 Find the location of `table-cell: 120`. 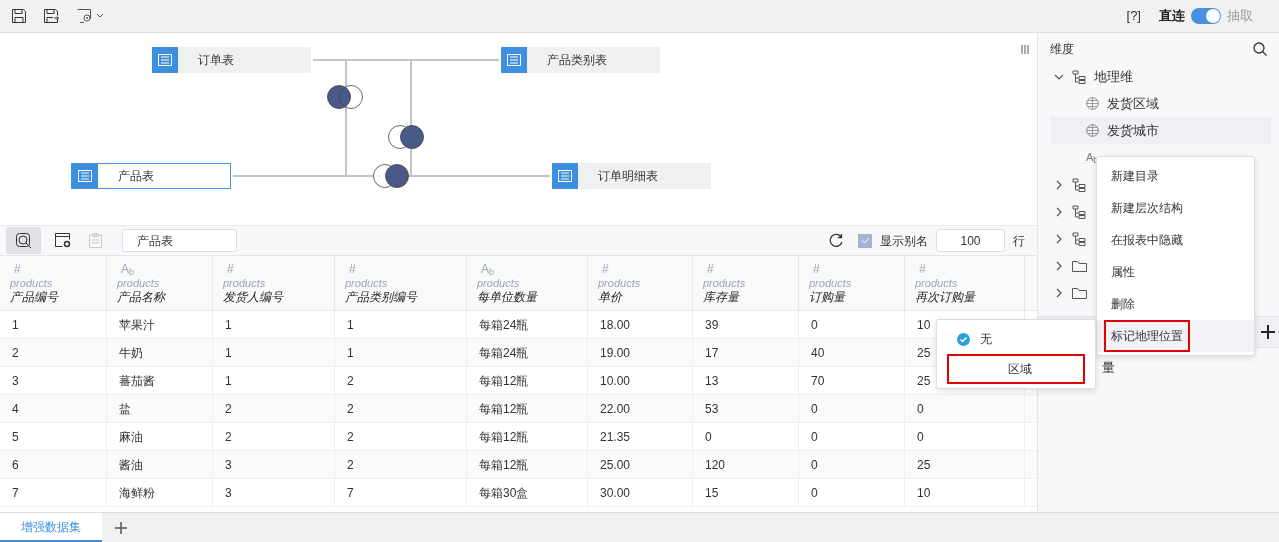

table-cell: 120 is located at coordinates (746, 464).